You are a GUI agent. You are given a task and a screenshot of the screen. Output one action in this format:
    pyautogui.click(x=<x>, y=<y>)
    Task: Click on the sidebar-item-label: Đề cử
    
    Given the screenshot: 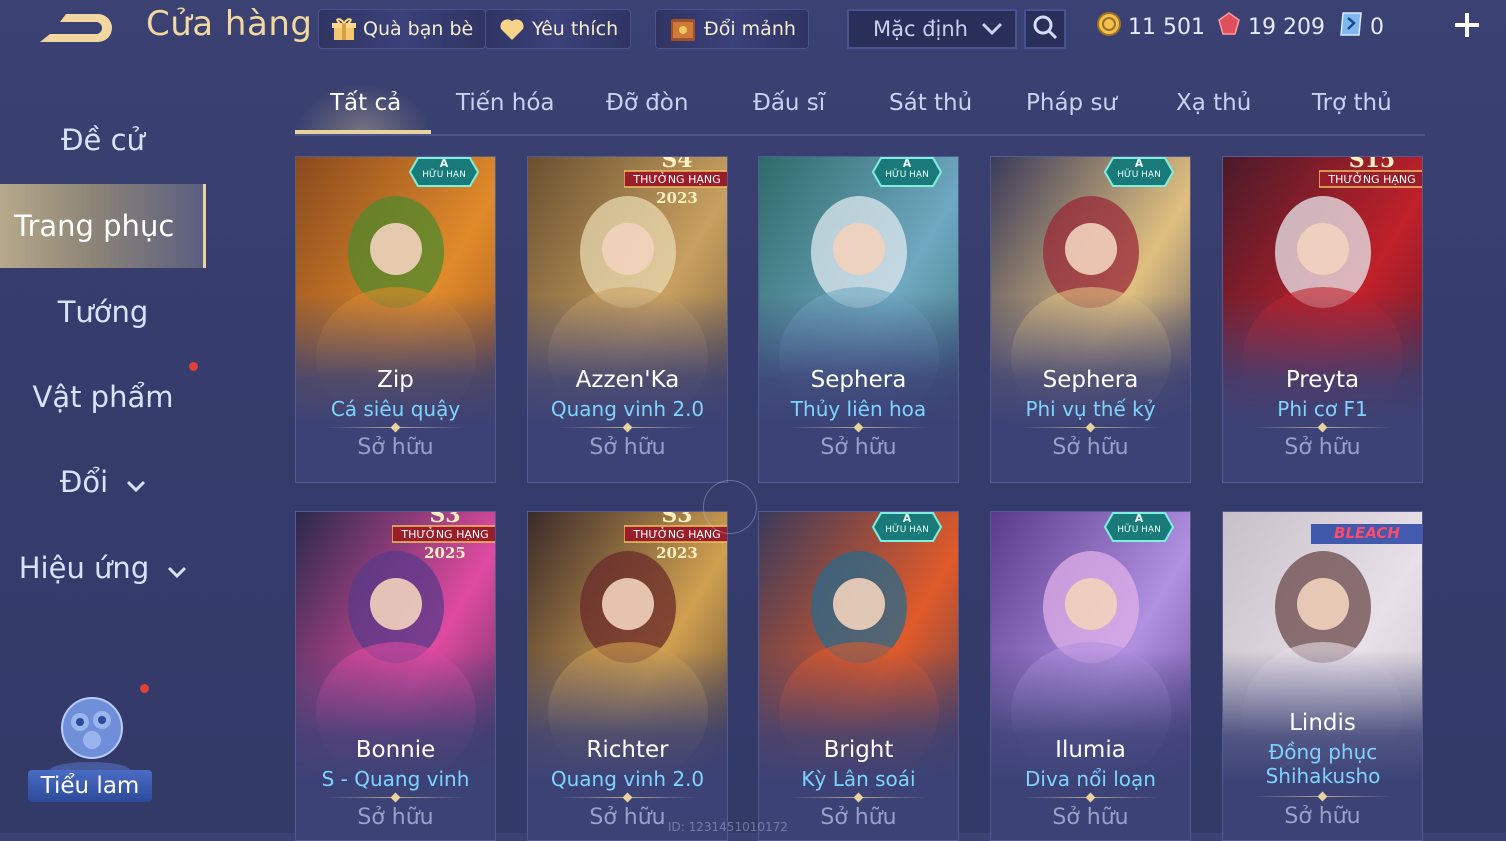 What is the action you would take?
    pyautogui.click(x=103, y=140)
    